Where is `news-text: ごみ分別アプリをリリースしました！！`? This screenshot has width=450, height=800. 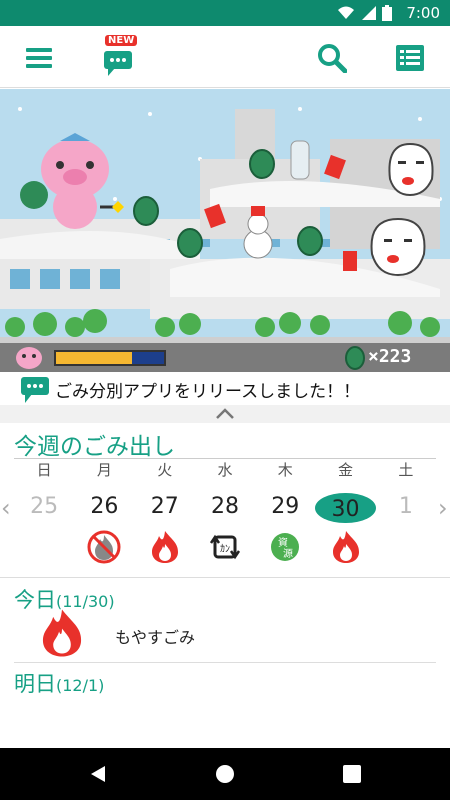 news-text: ごみ分別アプリをリリースしました！！ is located at coordinates (208, 392).